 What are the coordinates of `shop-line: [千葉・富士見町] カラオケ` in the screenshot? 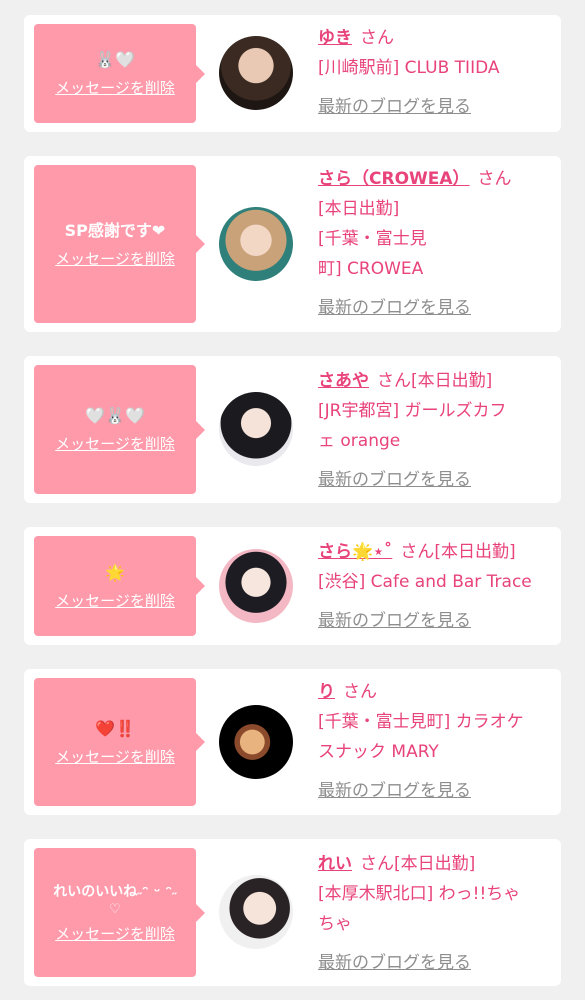 It's located at (421, 722).